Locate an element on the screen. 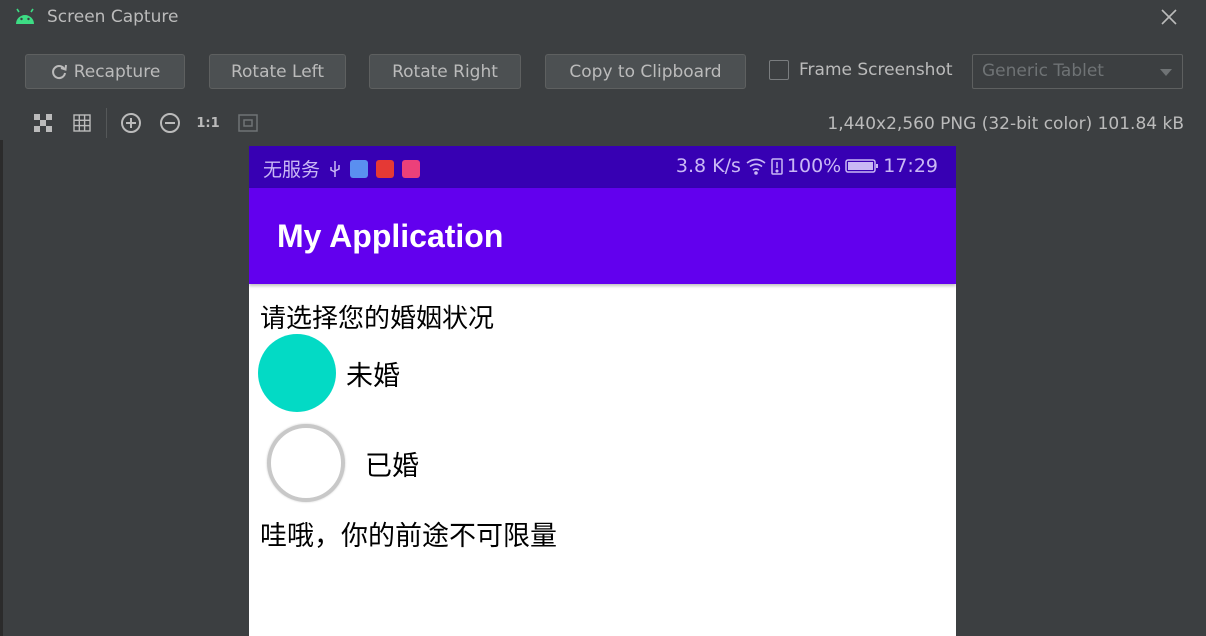  radio-label-married: 已婚 is located at coordinates (392, 466).